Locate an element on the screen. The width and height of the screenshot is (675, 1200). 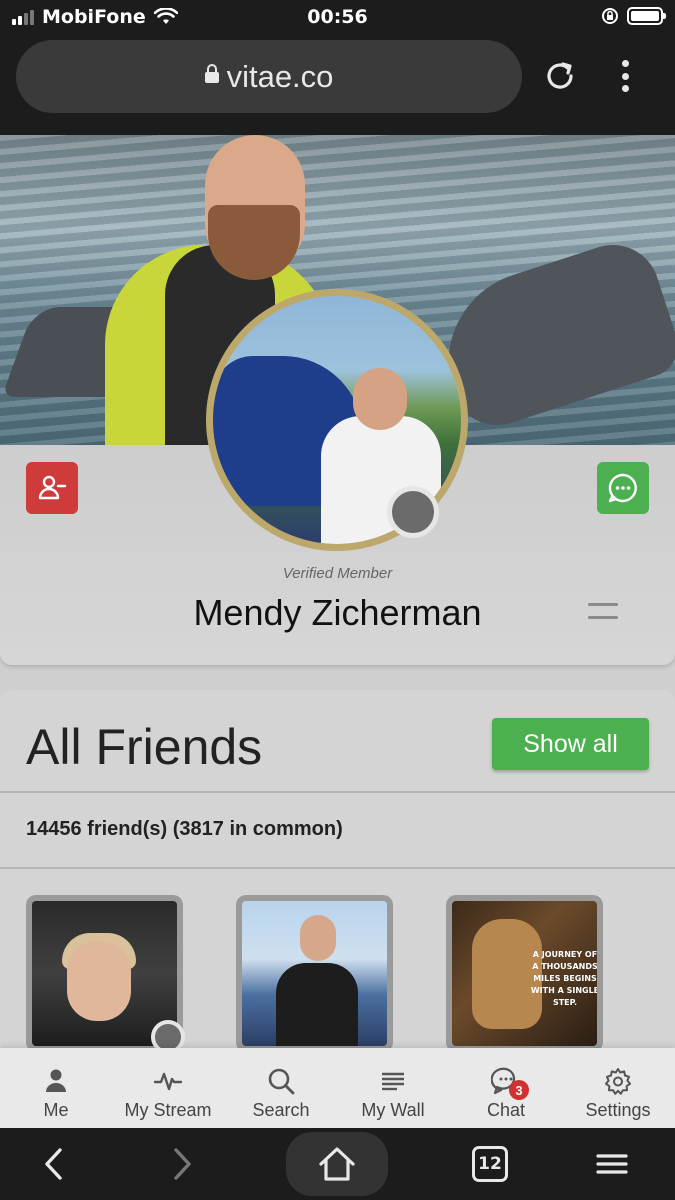
nav-label: Settings is located at coordinates (618, 1110).